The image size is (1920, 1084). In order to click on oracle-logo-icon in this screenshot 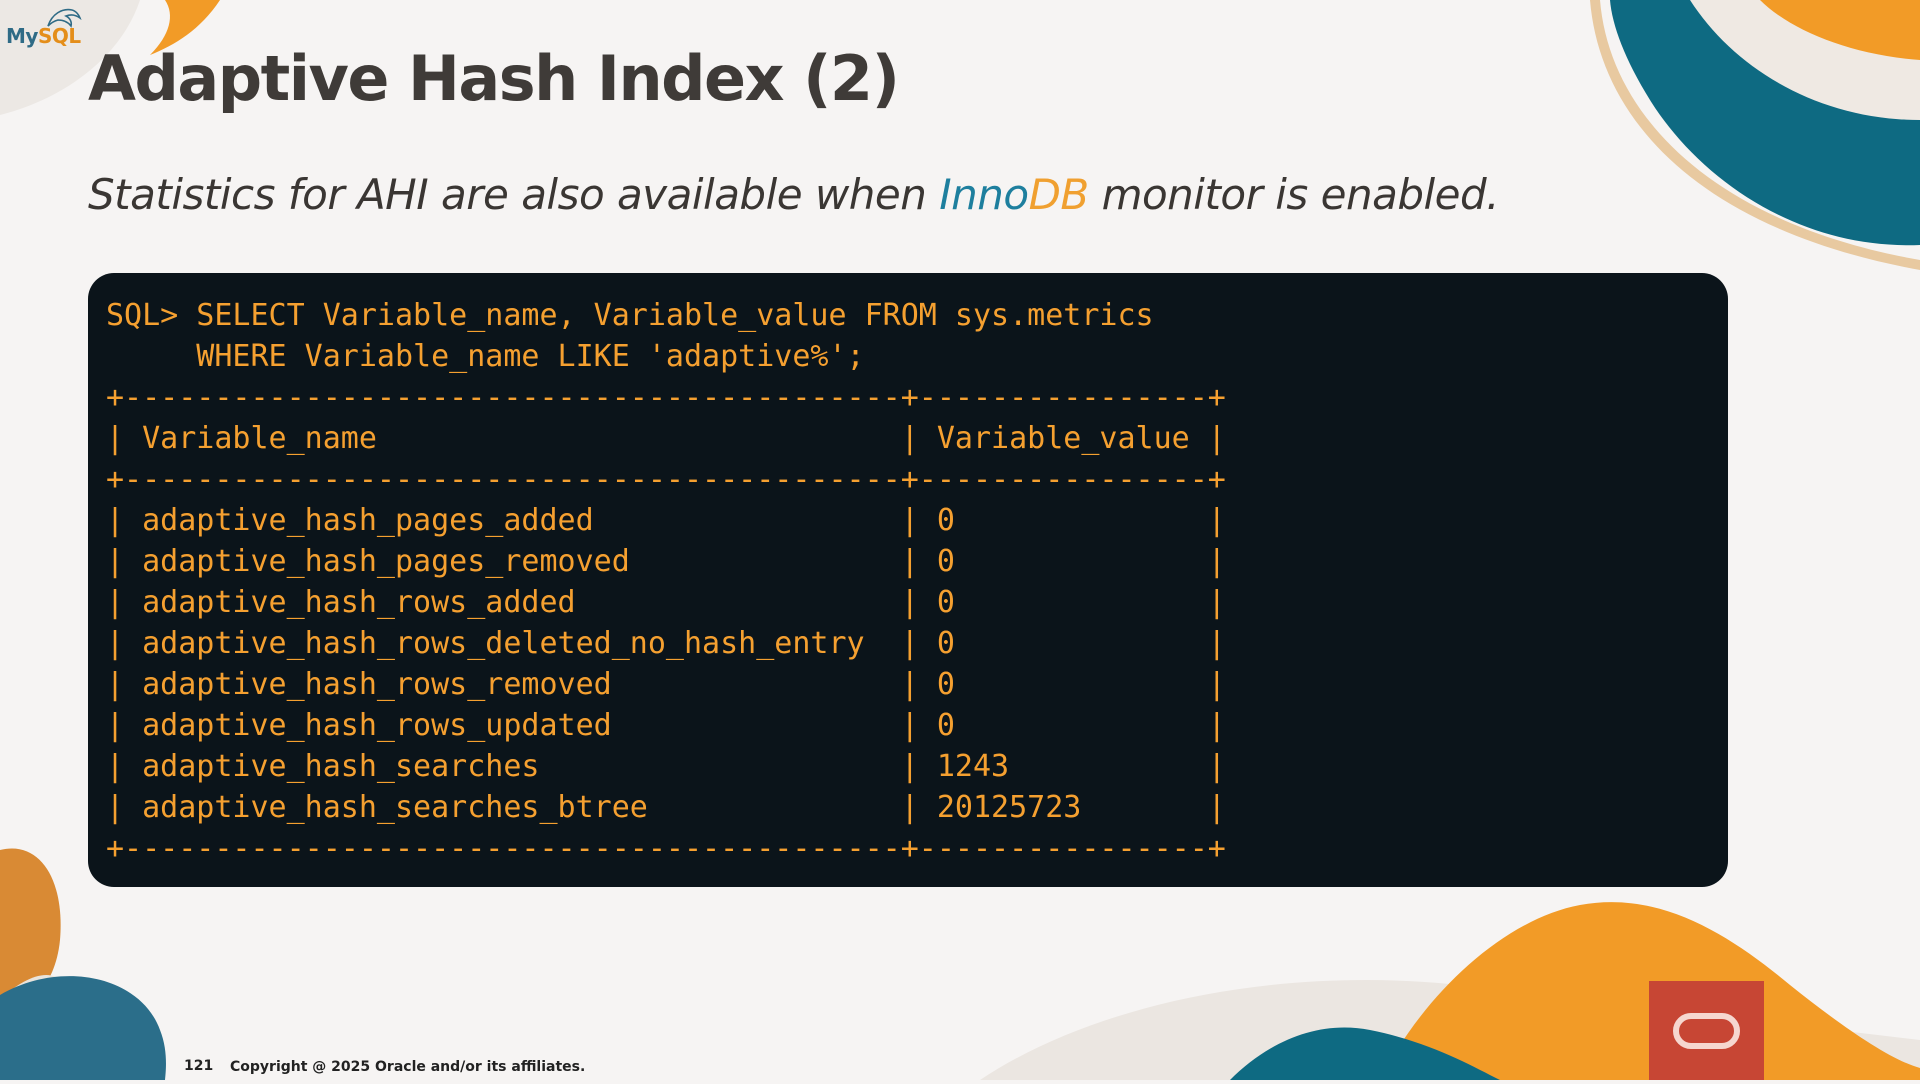, I will do `click(1706, 1031)`.